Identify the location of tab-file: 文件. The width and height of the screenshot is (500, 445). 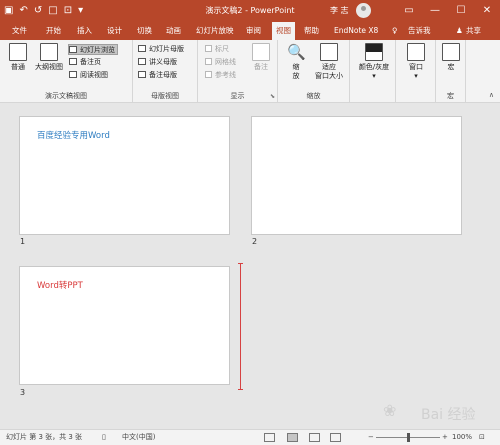
(19, 31).